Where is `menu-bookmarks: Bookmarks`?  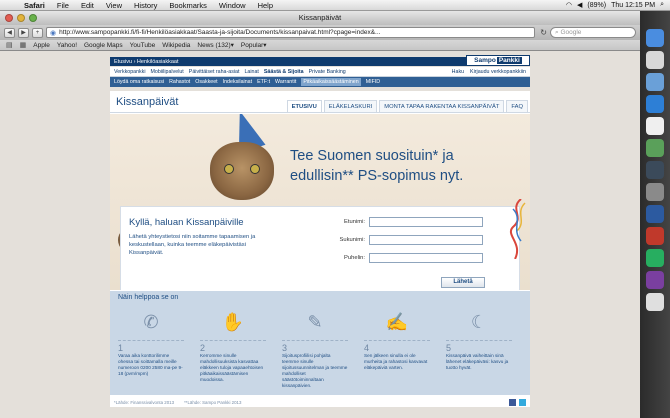
menu-bookmarks: Bookmarks is located at coordinates (188, 5).